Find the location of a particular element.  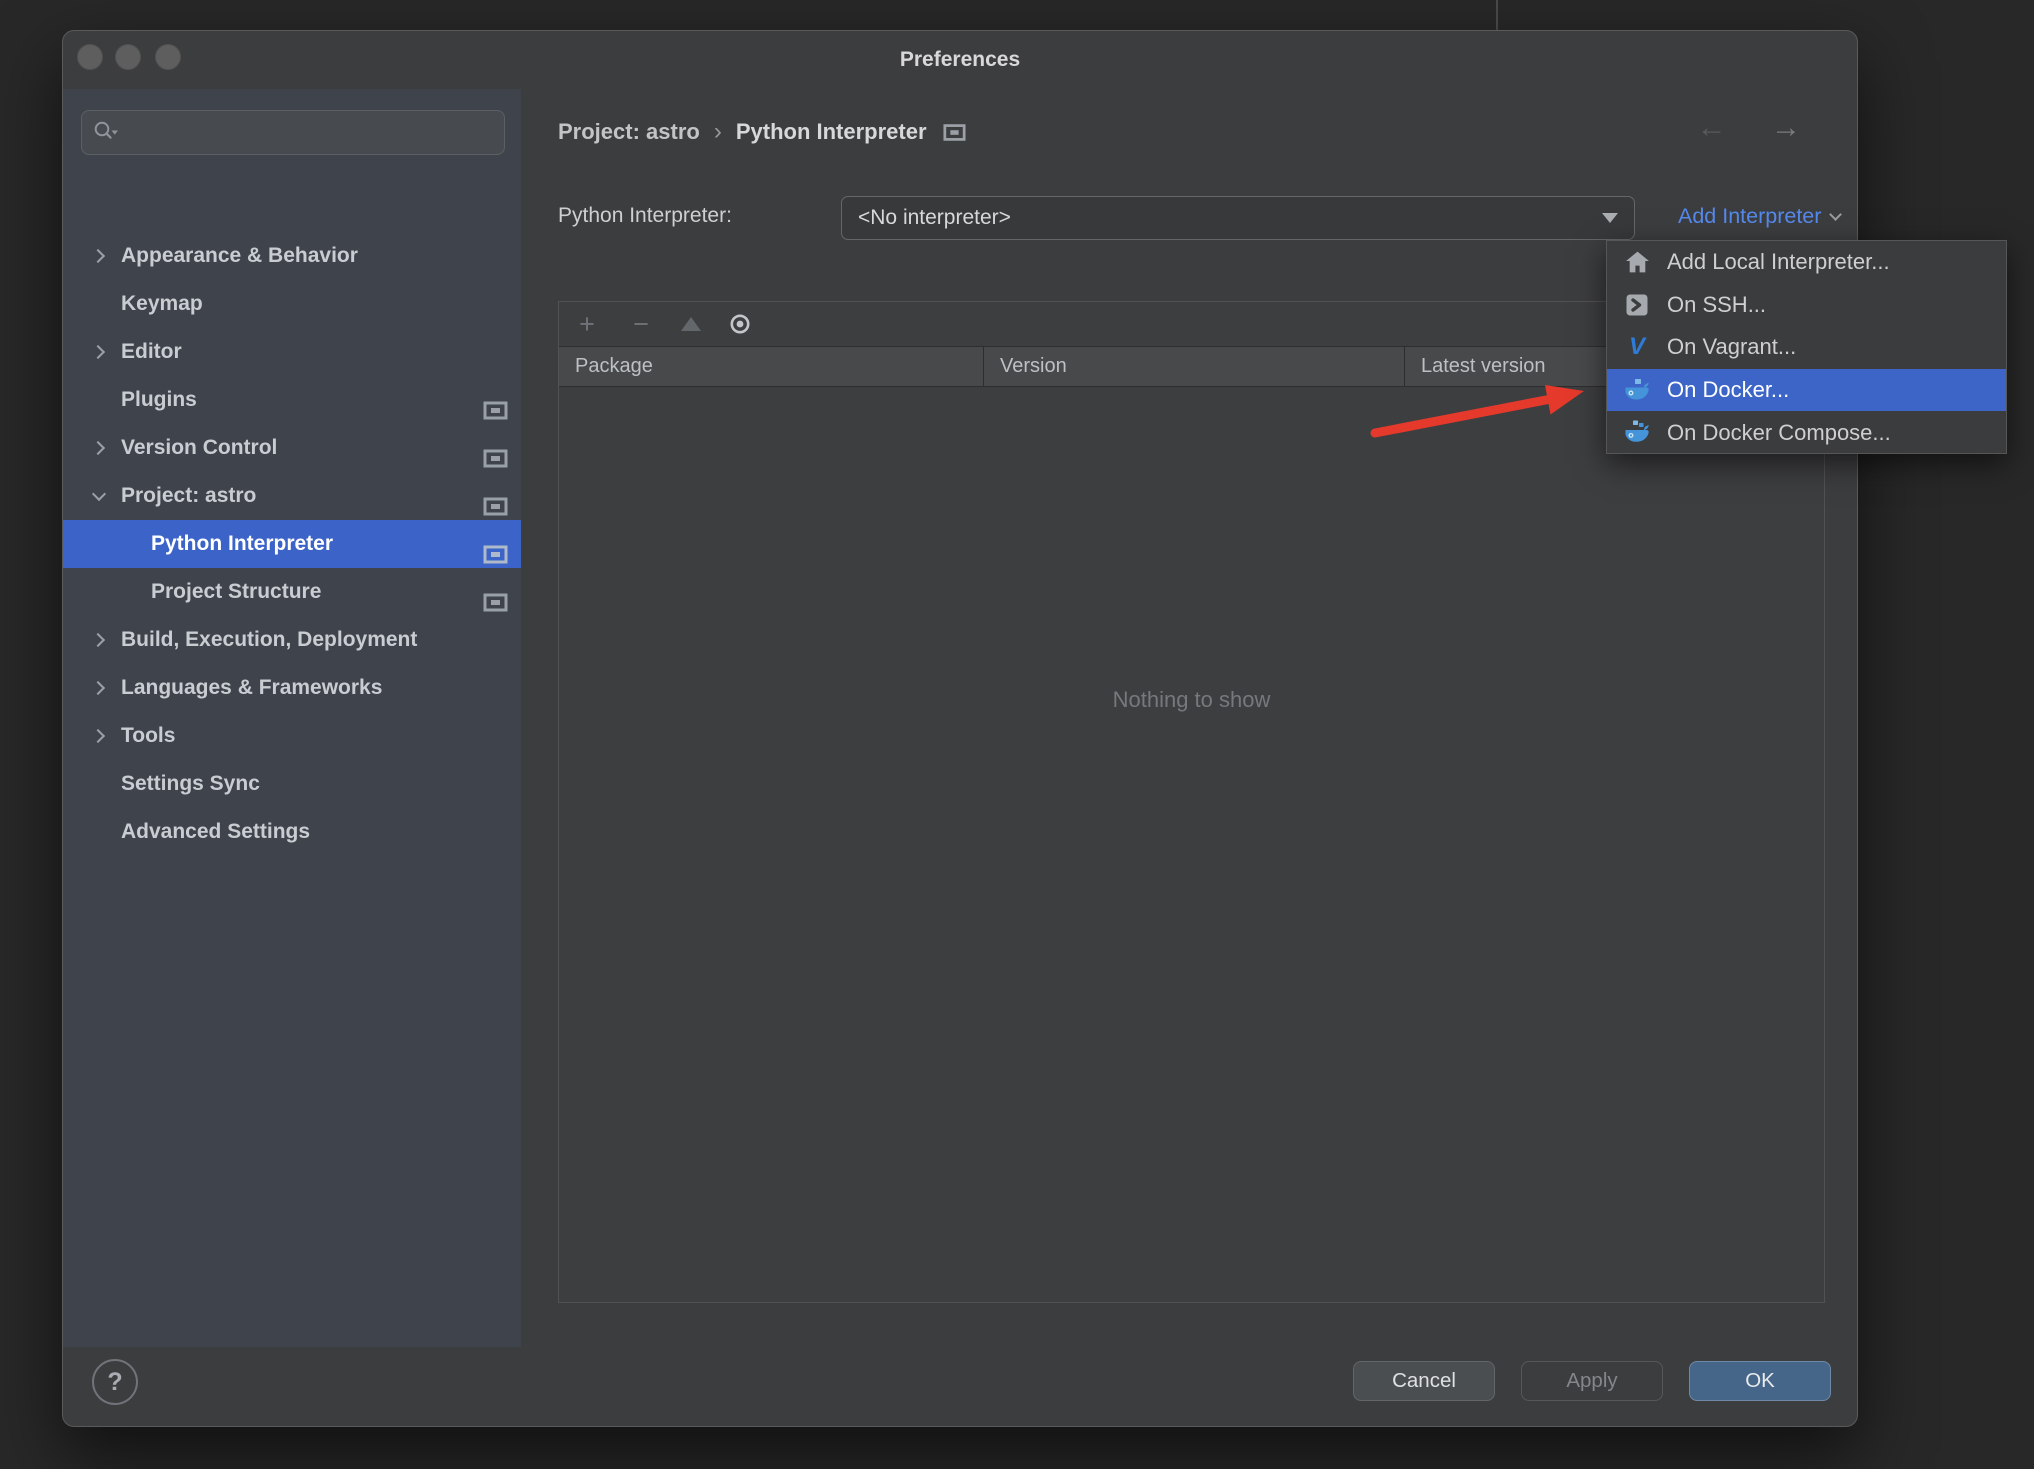

title-bar: Preferences is located at coordinates (960, 60).